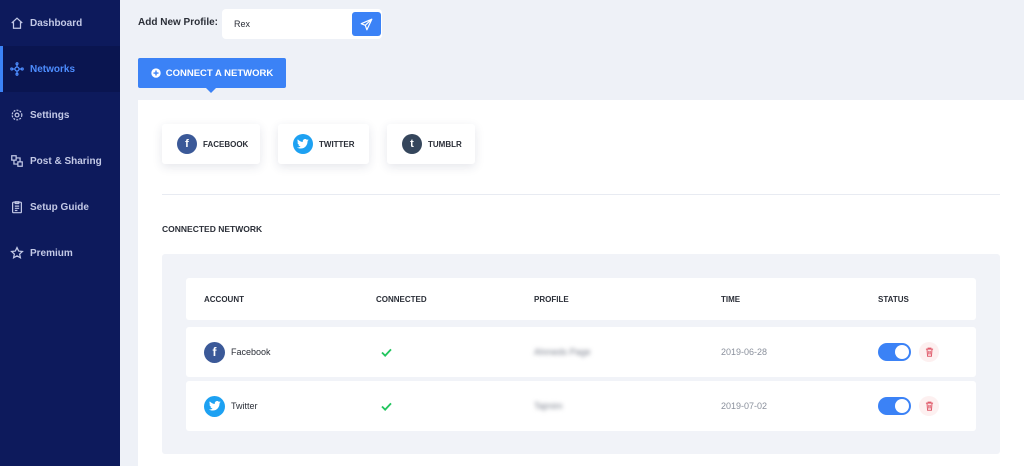 The height and width of the screenshot is (466, 1024). What do you see at coordinates (17, 161) in the screenshot?
I see `share-icon` at bounding box center [17, 161].